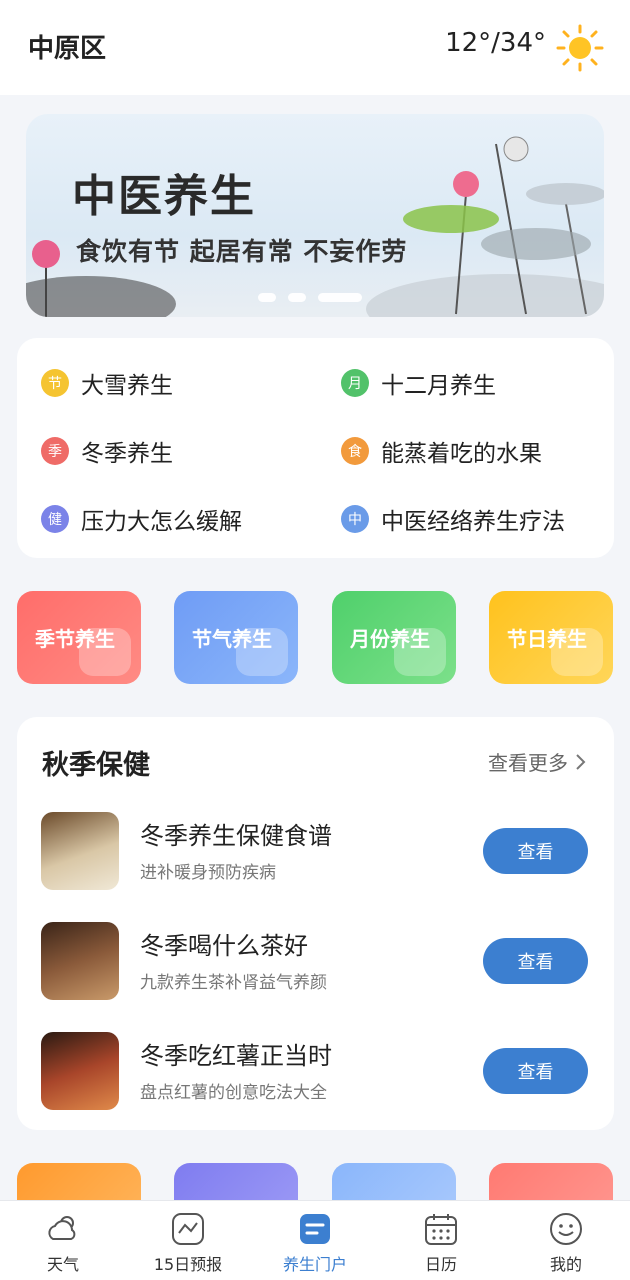  I want to click on list-item: 冬季喝什么茶好 九款养生茶补肾益气养颜 查看, so click(316, 962).